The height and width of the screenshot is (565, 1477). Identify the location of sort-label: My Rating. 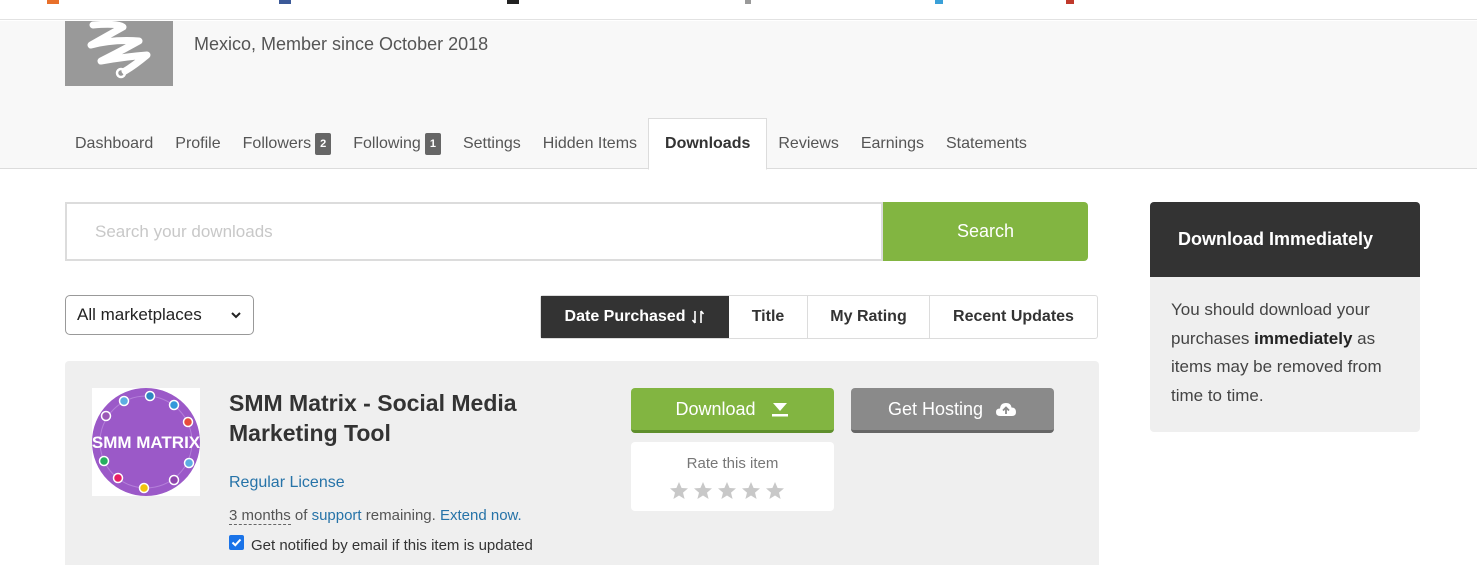
(868, 316).